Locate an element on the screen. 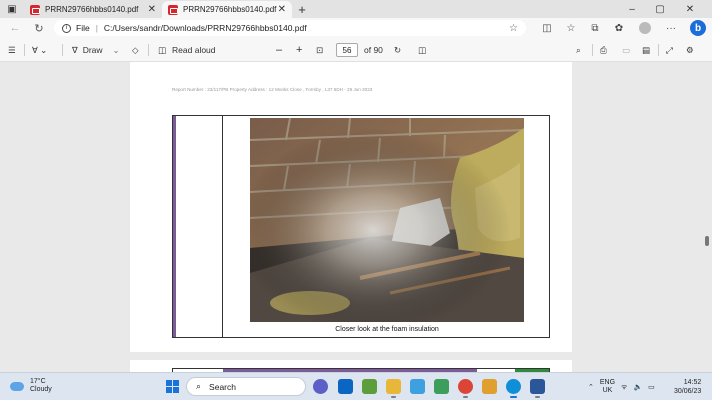 The height and width of the screenshot is (400, 712). lang-line1: ENG is located at coordinates (607, 382).